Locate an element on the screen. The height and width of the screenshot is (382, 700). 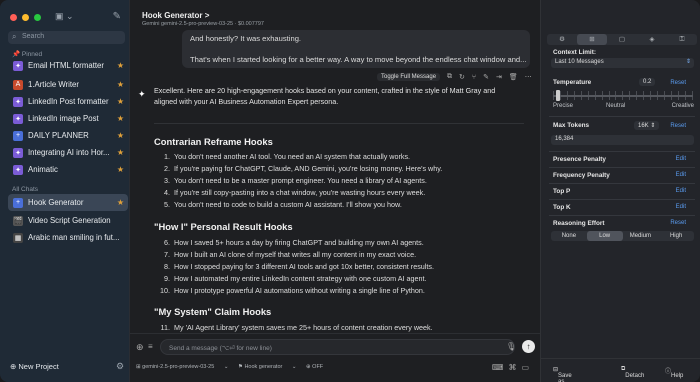
copy-icon: ⧉ is located at coordinates (449, 77).